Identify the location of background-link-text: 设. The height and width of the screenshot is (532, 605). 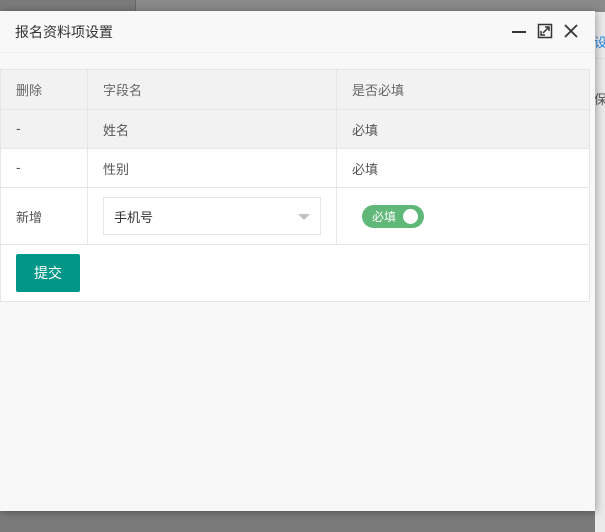
(599, 41).